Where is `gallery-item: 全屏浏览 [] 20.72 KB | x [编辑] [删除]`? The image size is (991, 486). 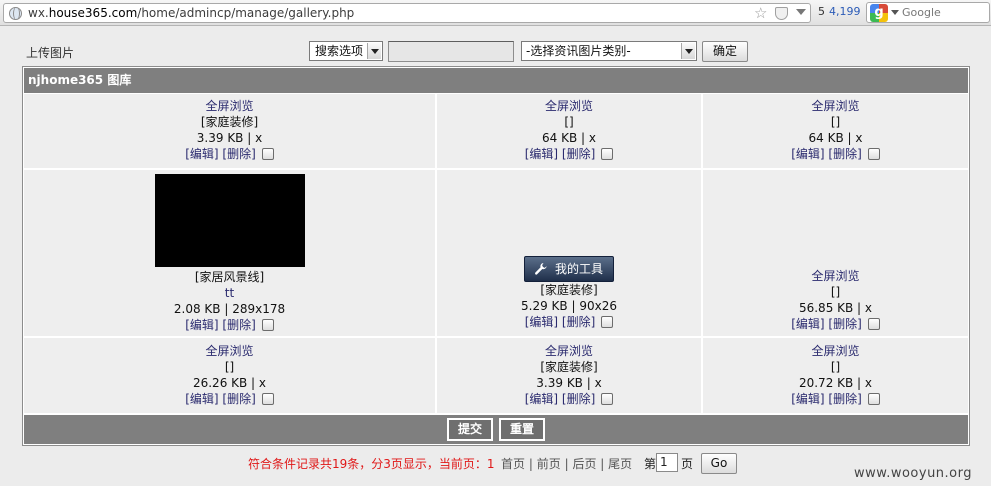 gallery-item: 全屏浏览 [] 20.72 KB | x [编辑] [删除] is located at coordinates (835, 375).